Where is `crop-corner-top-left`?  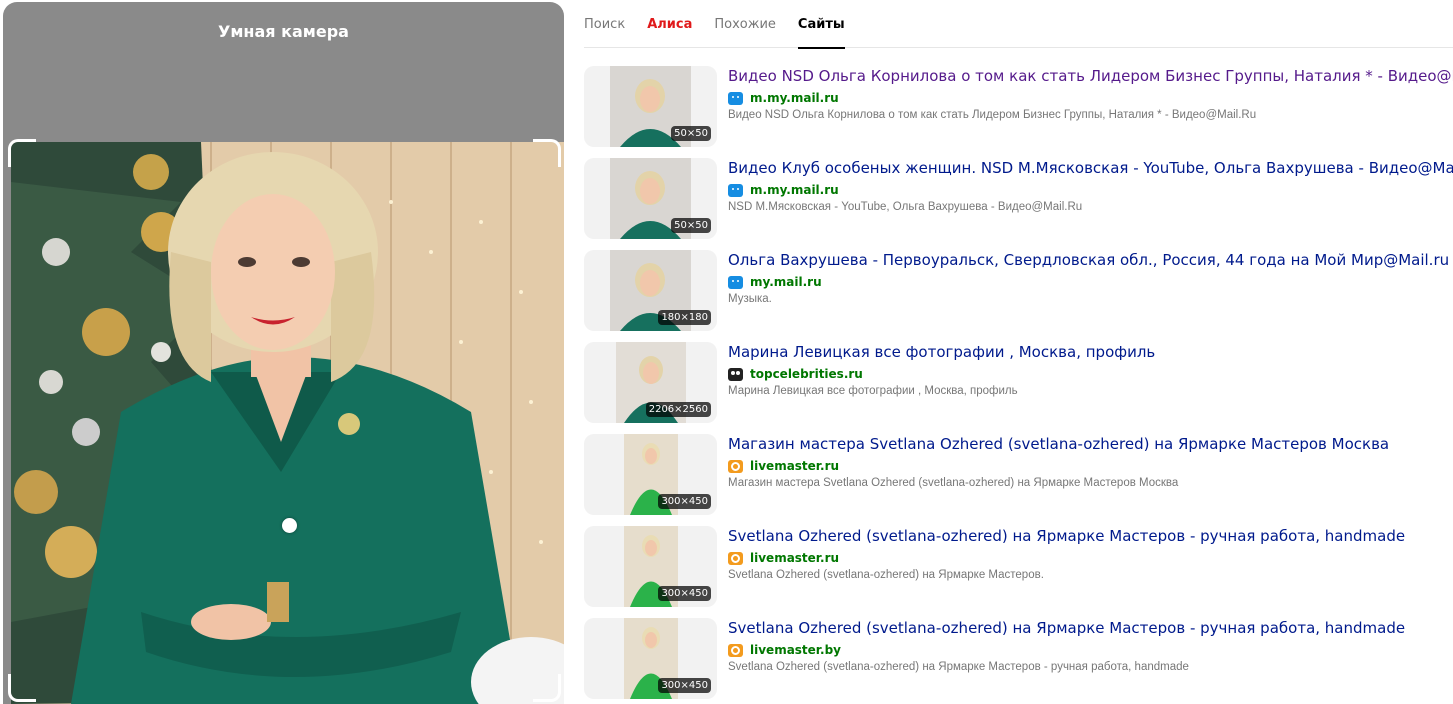
crop-corner-top-left is located at coordinates (22, 153).